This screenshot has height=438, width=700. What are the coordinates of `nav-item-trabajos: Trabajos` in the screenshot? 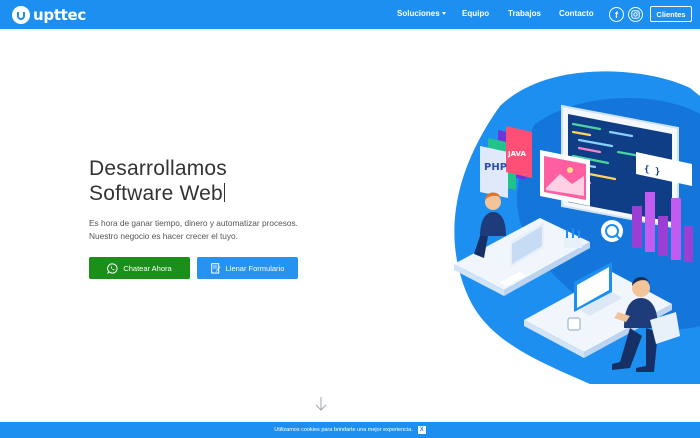 It's located at (524, 13).